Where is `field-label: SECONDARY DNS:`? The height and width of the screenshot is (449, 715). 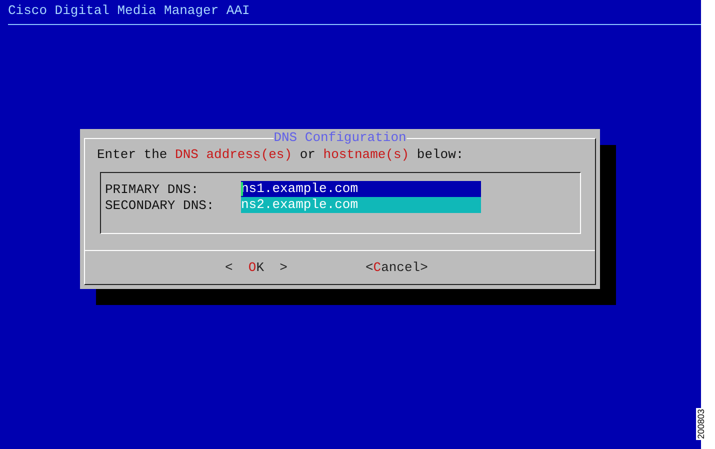
field-label: SECONDARY DNS: is located at coordinates (160, 205).